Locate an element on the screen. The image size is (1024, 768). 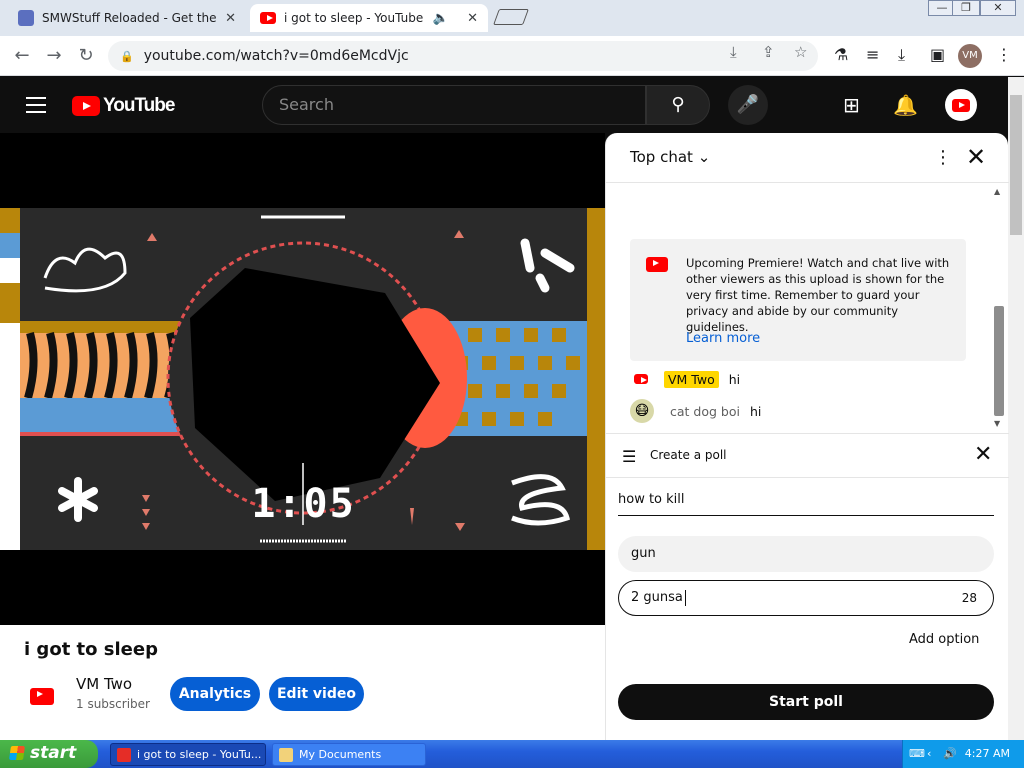
close-window-button: ✕ is located at coordinates (998, 8).